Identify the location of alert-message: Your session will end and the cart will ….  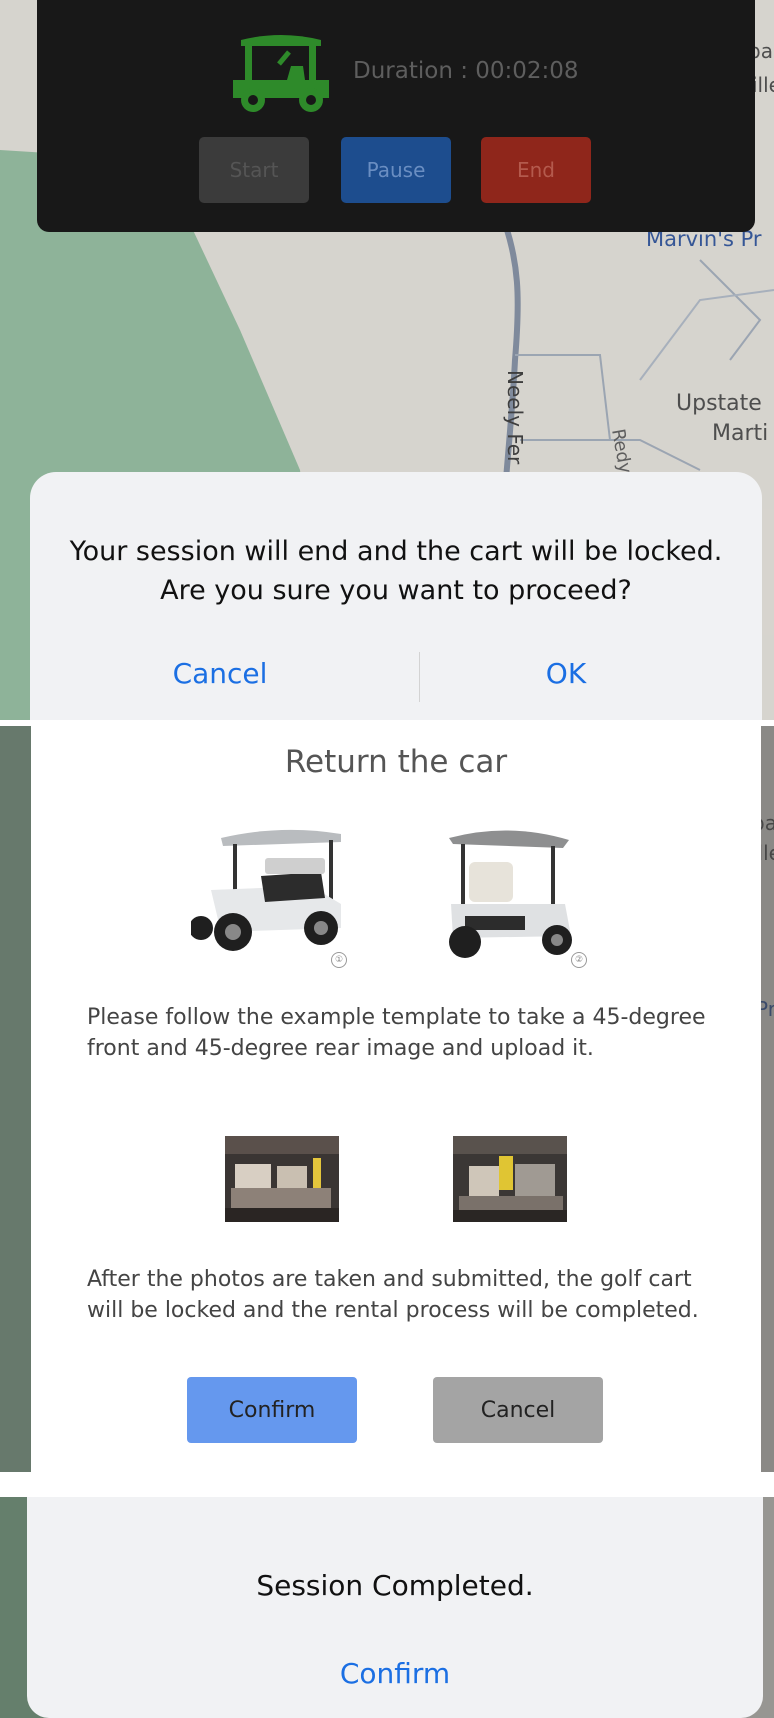
(396, 571).